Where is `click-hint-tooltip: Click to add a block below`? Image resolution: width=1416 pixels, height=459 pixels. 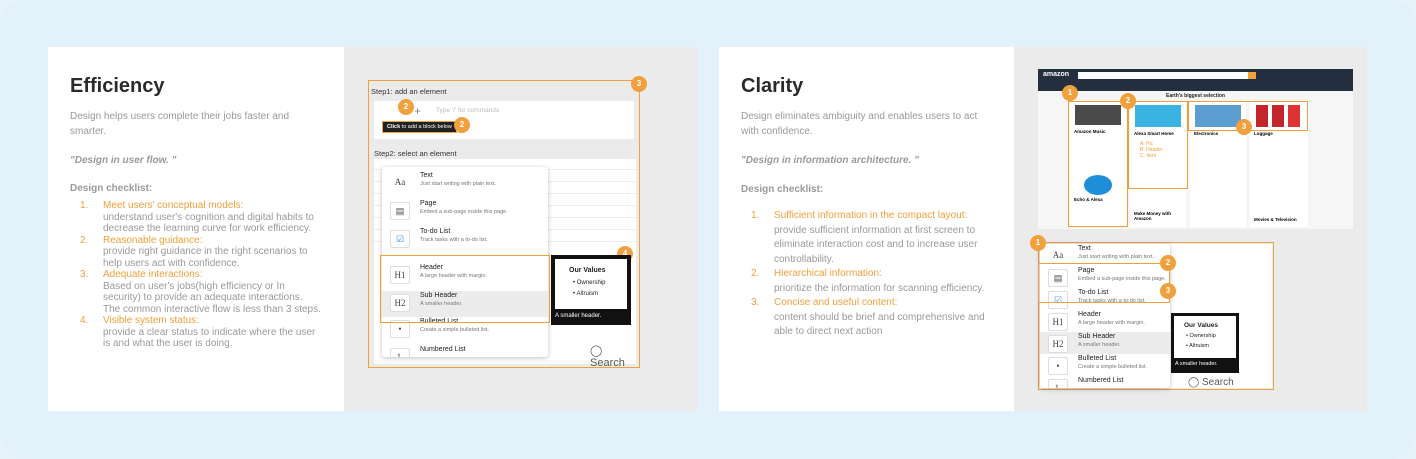
click-hint-tooltip: Click to add a block below is located at coordinates (419, 127).